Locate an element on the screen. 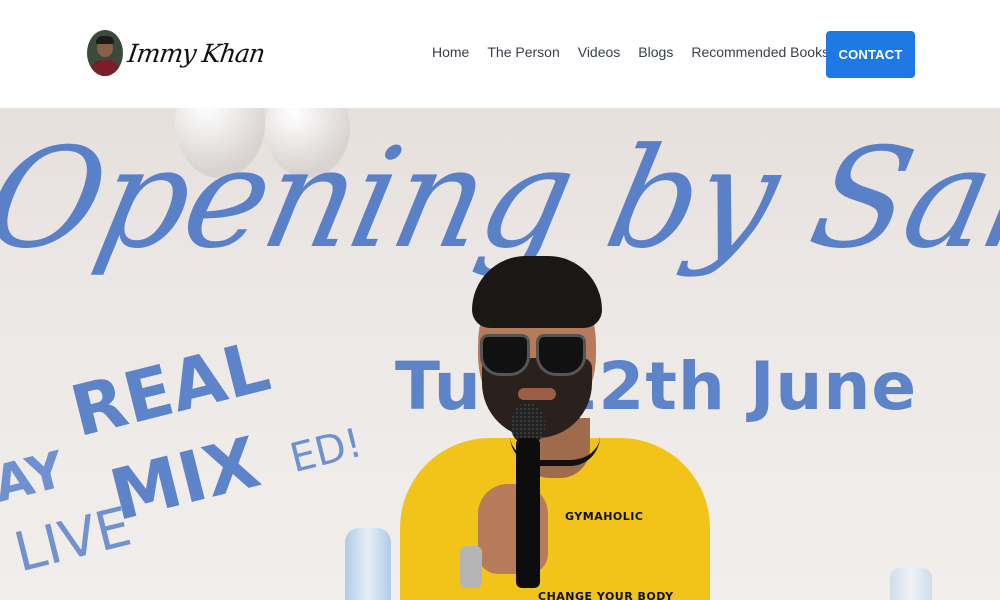 The height and width of the screenshot is (600, 1000). shirt-slogan-text: CHANGE YOUR BODY is located at coordinates (606, 595).